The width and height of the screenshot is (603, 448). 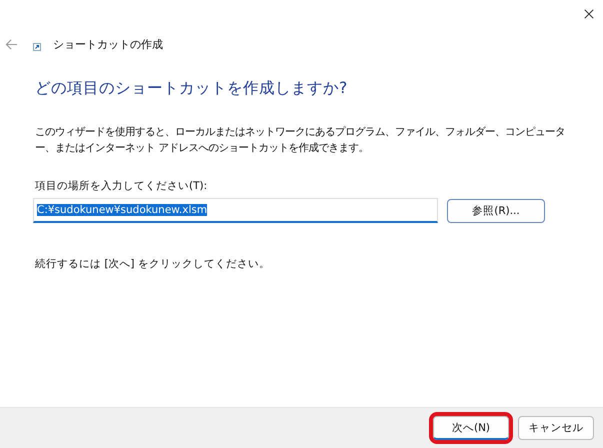 What do you see at coordinates (108, 44) in the screenshot?
I see `window-title: ショートカットの作成` at bounding box center [108, 44].